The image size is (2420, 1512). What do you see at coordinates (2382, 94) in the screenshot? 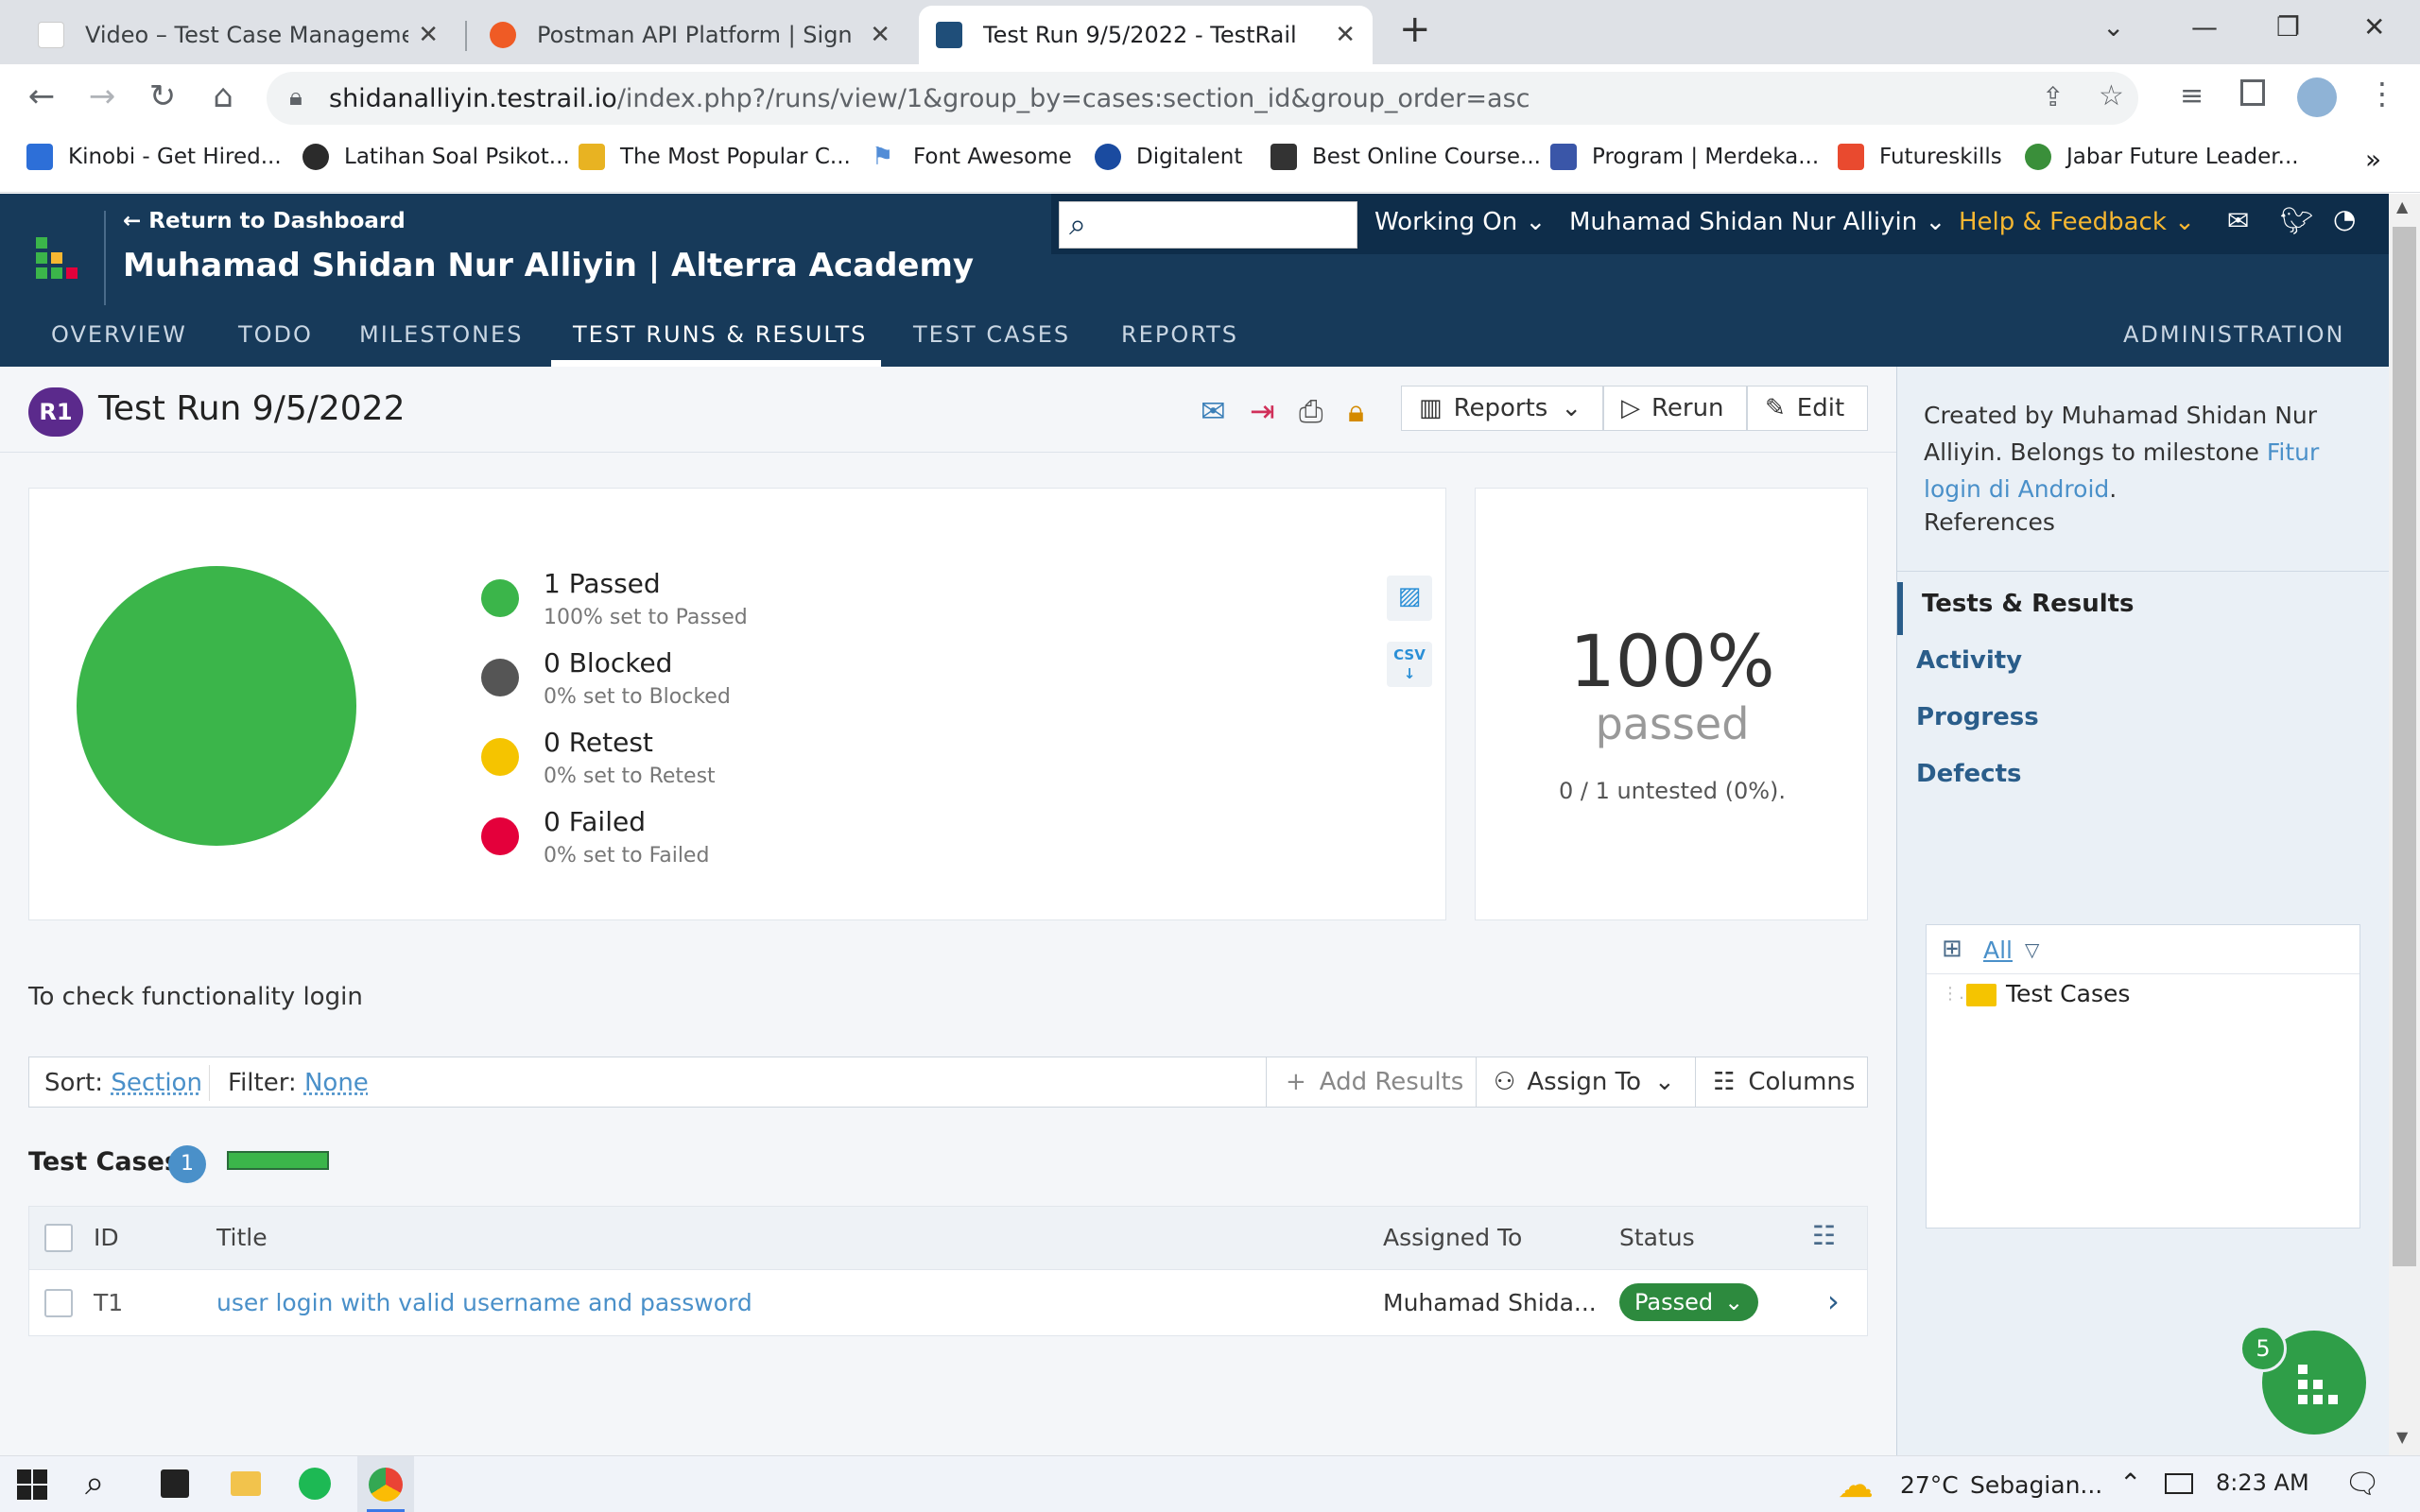
I see `browser-menu-icon: ⋮` at bounding box center [2382, 94].